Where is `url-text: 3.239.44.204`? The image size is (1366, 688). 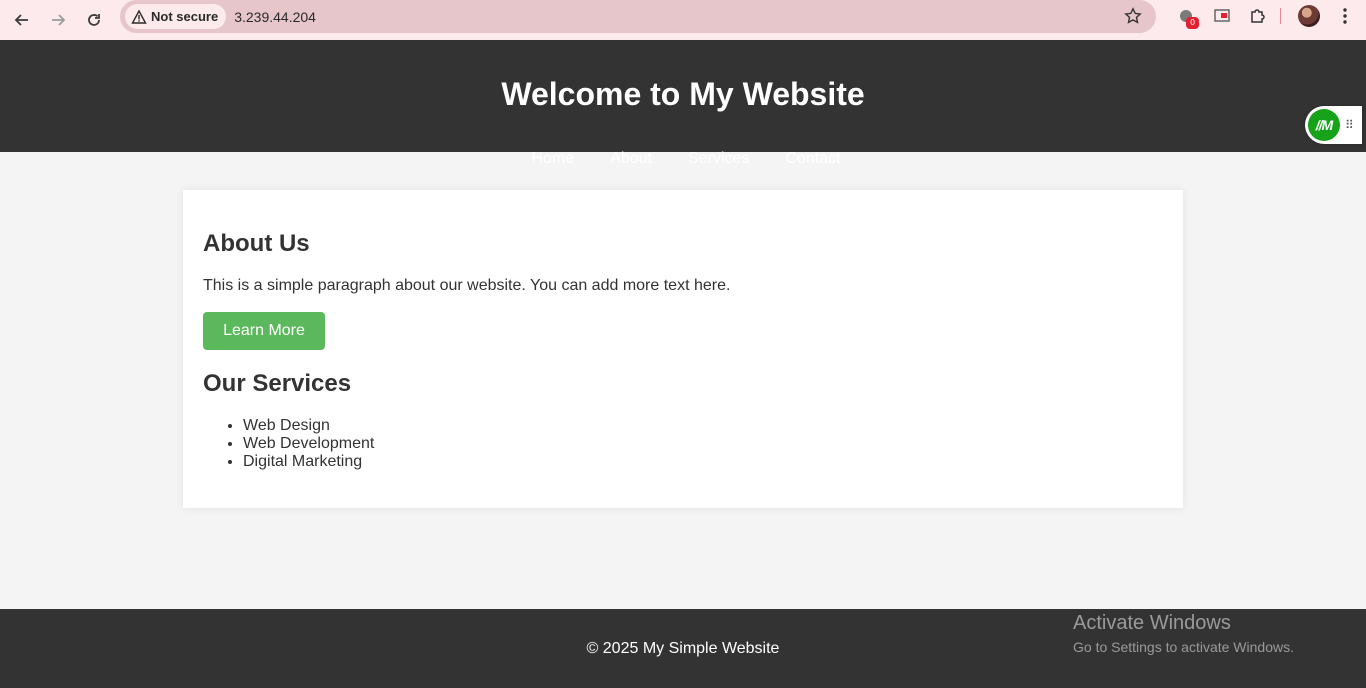
url-text: 3.239.44.204 is located at coordinates (275, 16).